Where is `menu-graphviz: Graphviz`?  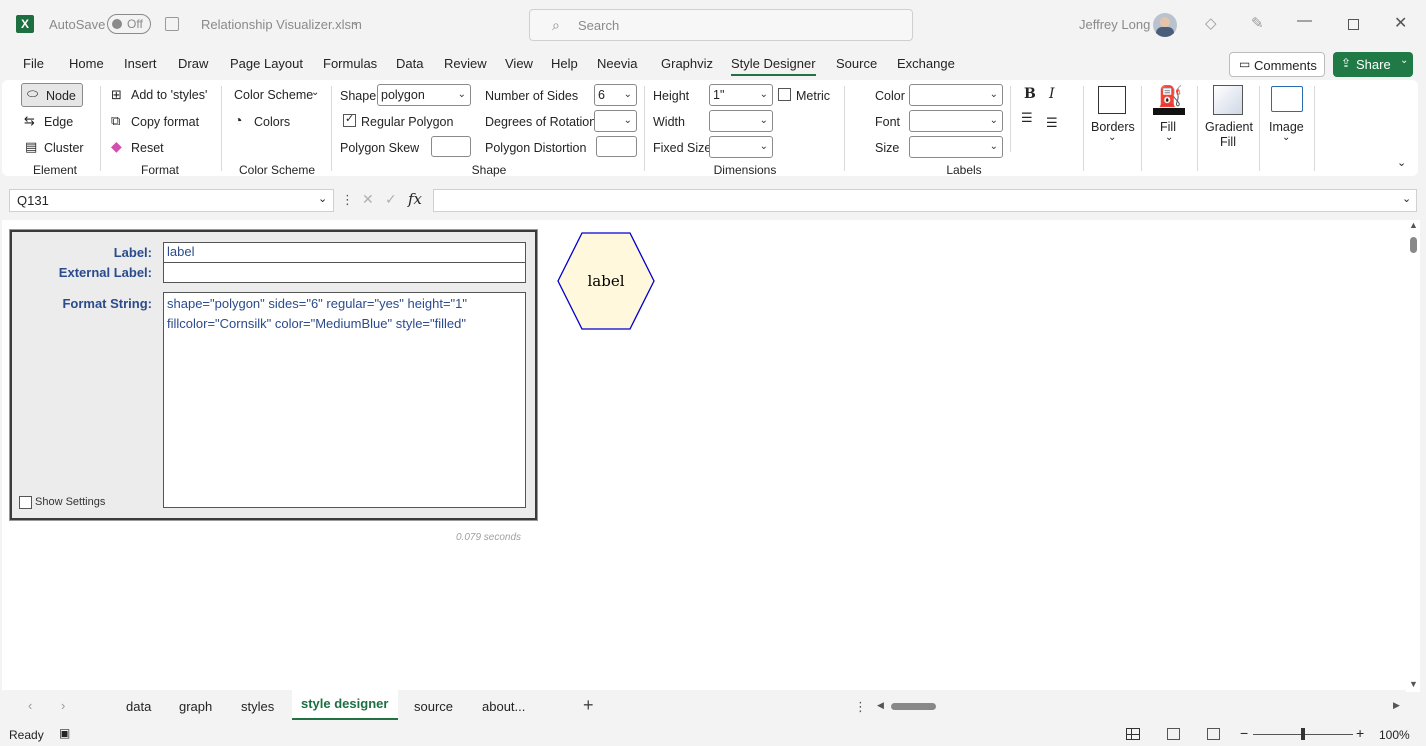 menu-graphviz: Graphviz is located at coordinates (687, 66).